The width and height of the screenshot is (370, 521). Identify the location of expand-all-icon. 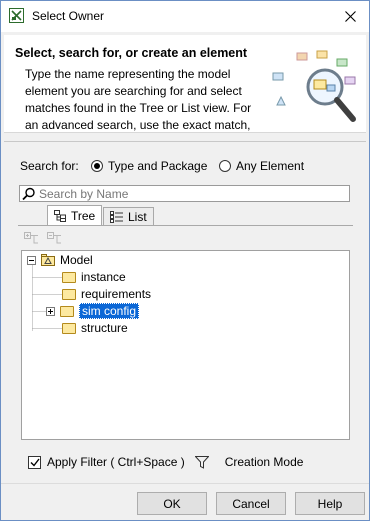
(31, 238).